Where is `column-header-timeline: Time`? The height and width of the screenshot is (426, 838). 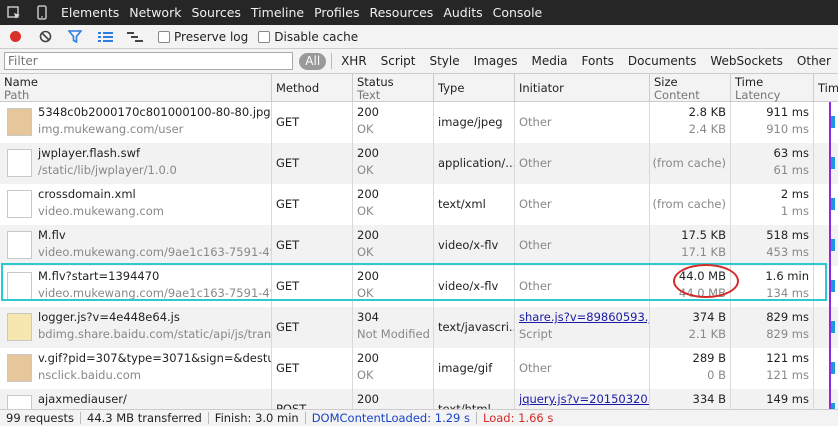 column-header-timeline: Time is located at coordinates (825, 88).